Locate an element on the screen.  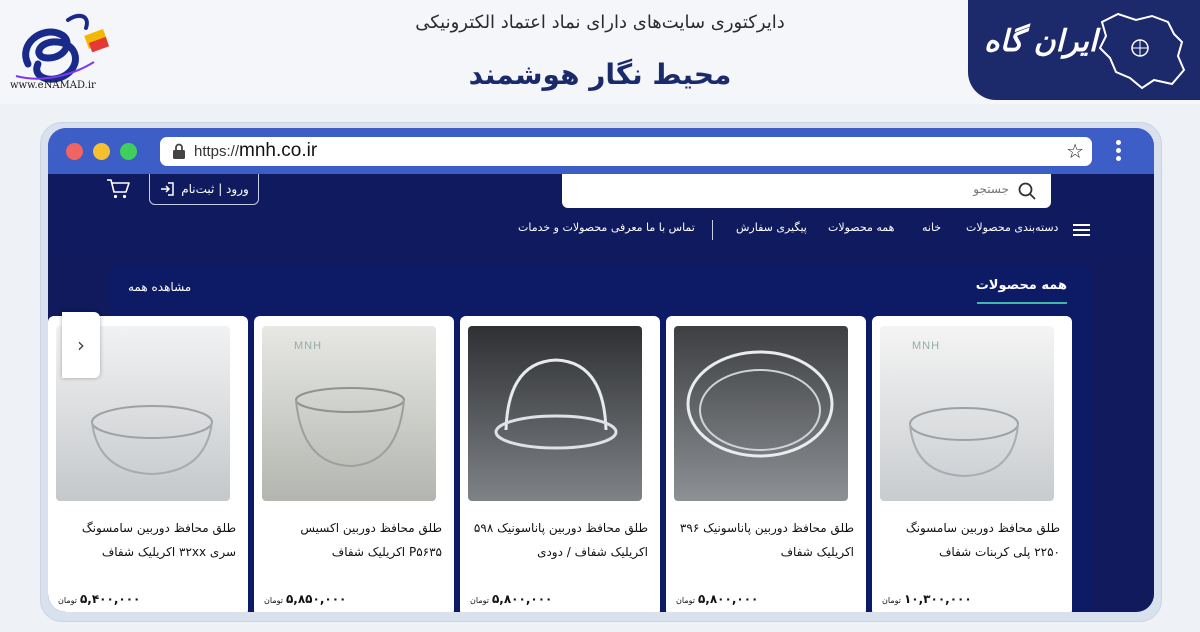
search-box is located at coordinates (806, 191).